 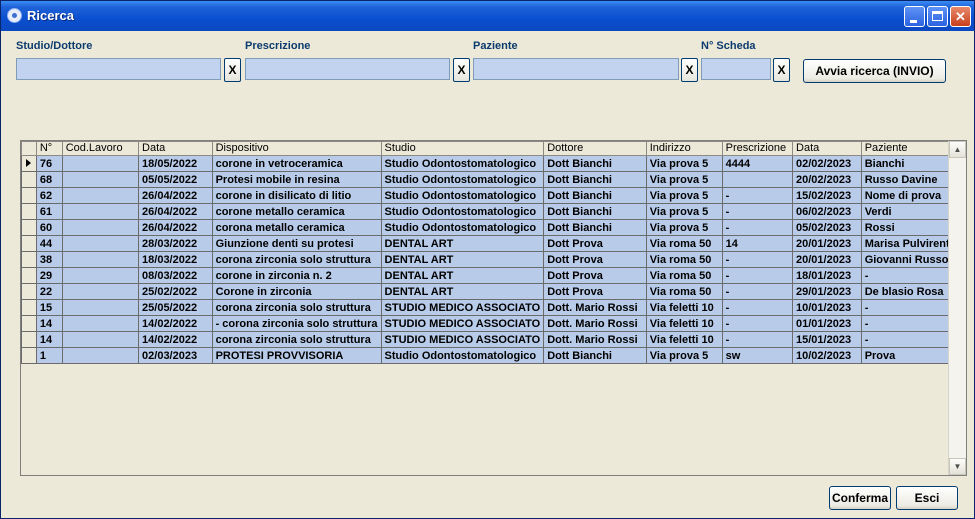 I want to click on table-cell: 38, so click(x=49, y=259).